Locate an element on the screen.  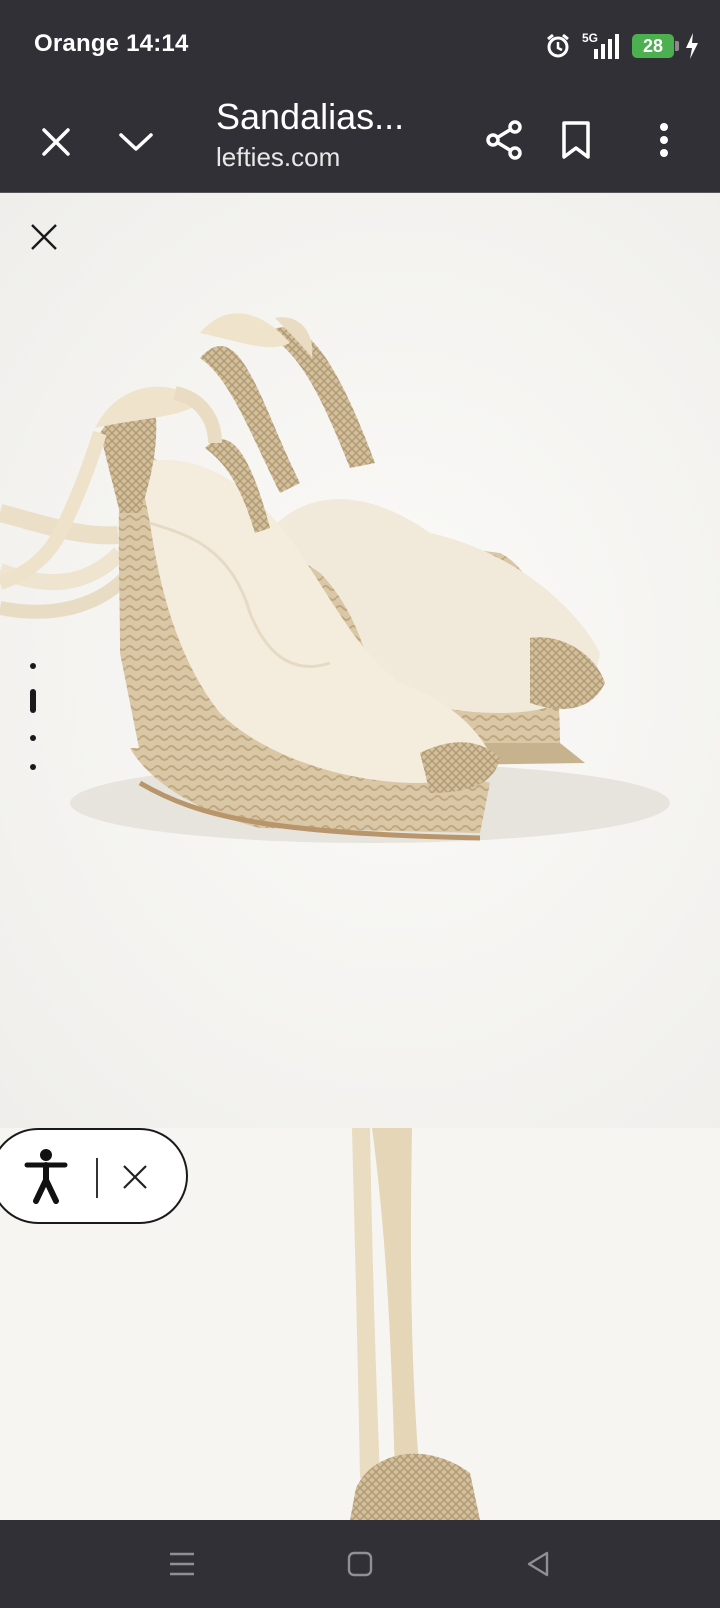
back-button is located at coordinates (538, 1564).